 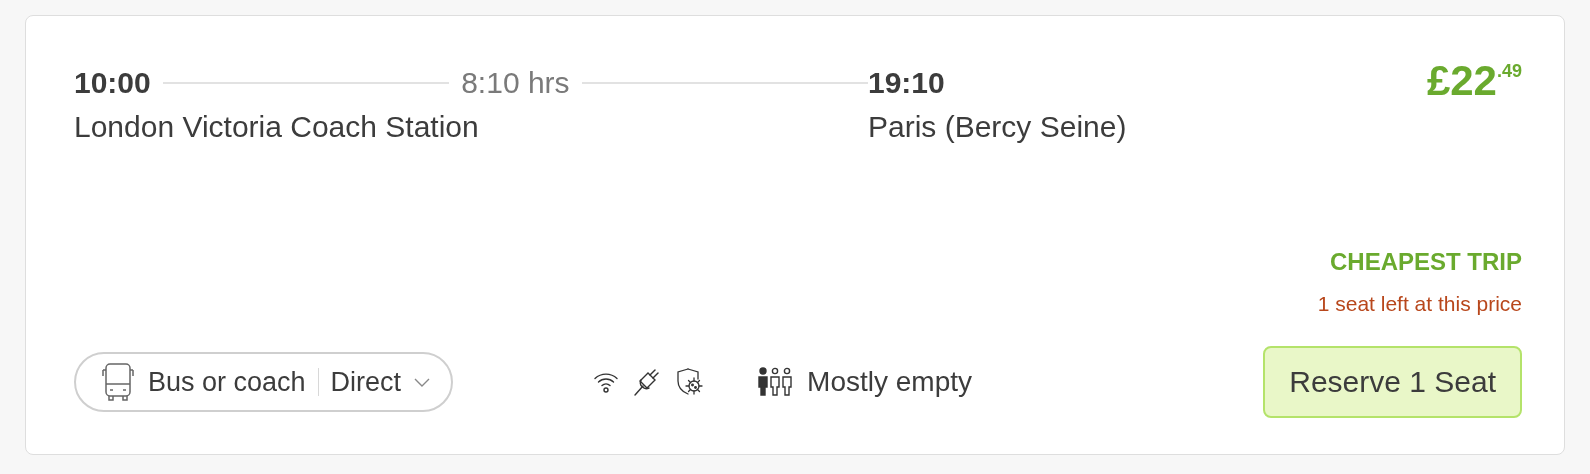 I want to click on occupancy-label: Mostly empty, so click(x=890, y=382).